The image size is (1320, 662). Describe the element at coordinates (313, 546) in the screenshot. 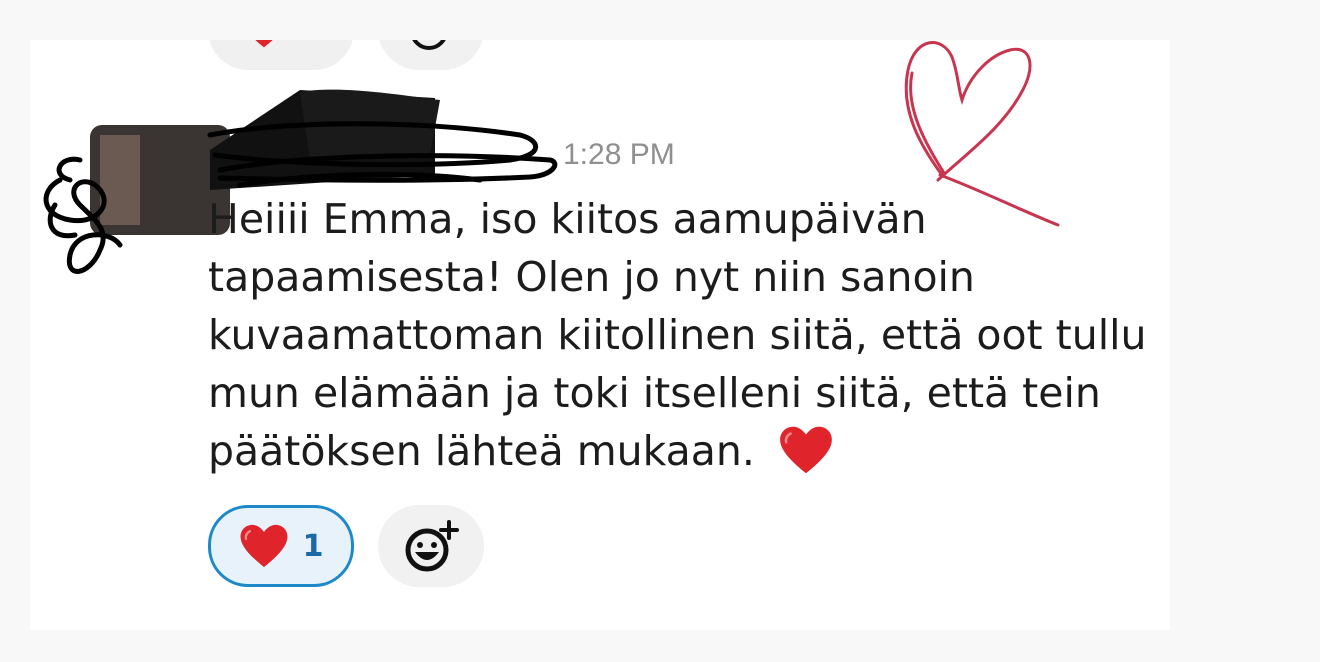

I see `reaction-count: 1` at that location.